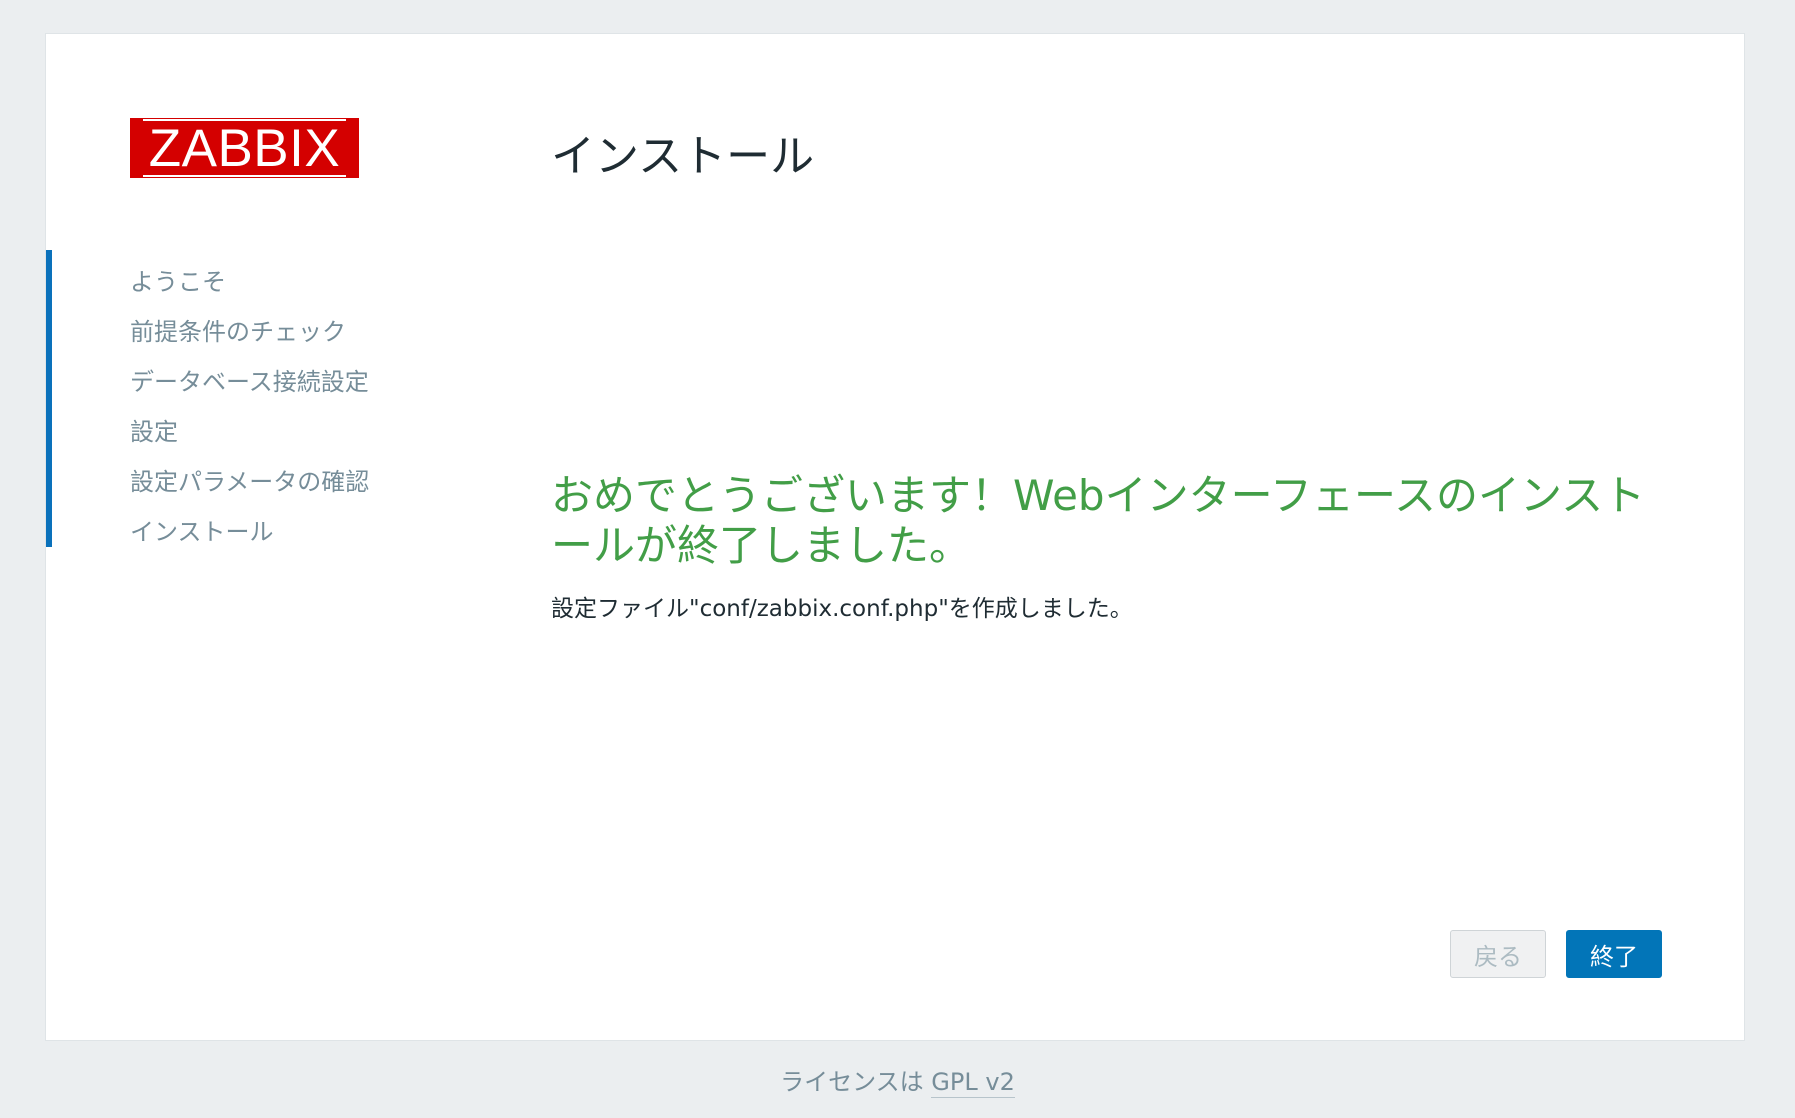 The height and width of the screenshot is (1118, 1795). I want to click on page-title: インストール, so click(683, 156).